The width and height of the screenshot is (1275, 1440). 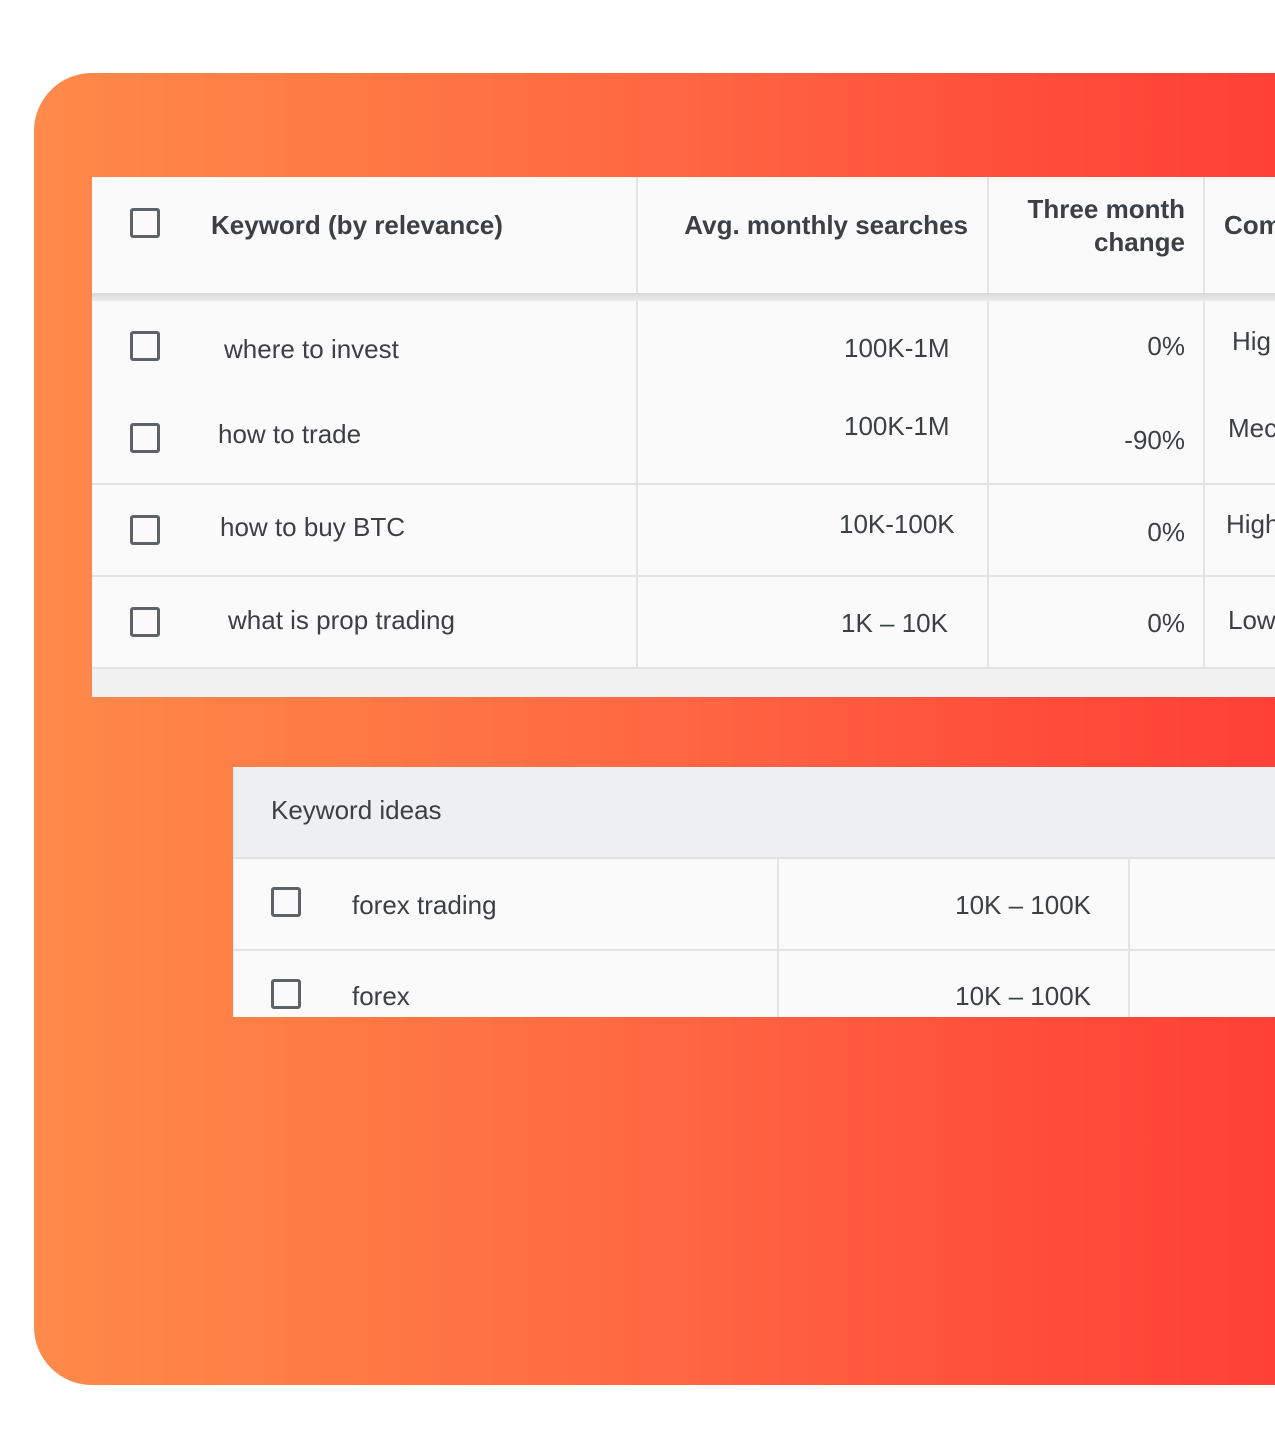 I want to click on keyword-cell: forex trading, so click(x=424, y=905).